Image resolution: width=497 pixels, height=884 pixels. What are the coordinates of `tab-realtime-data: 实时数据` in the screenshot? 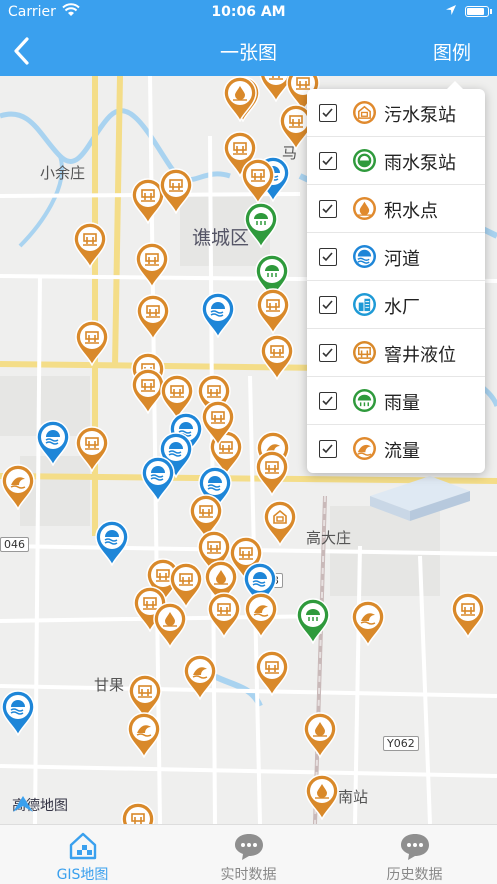 It's located at (248, 854).